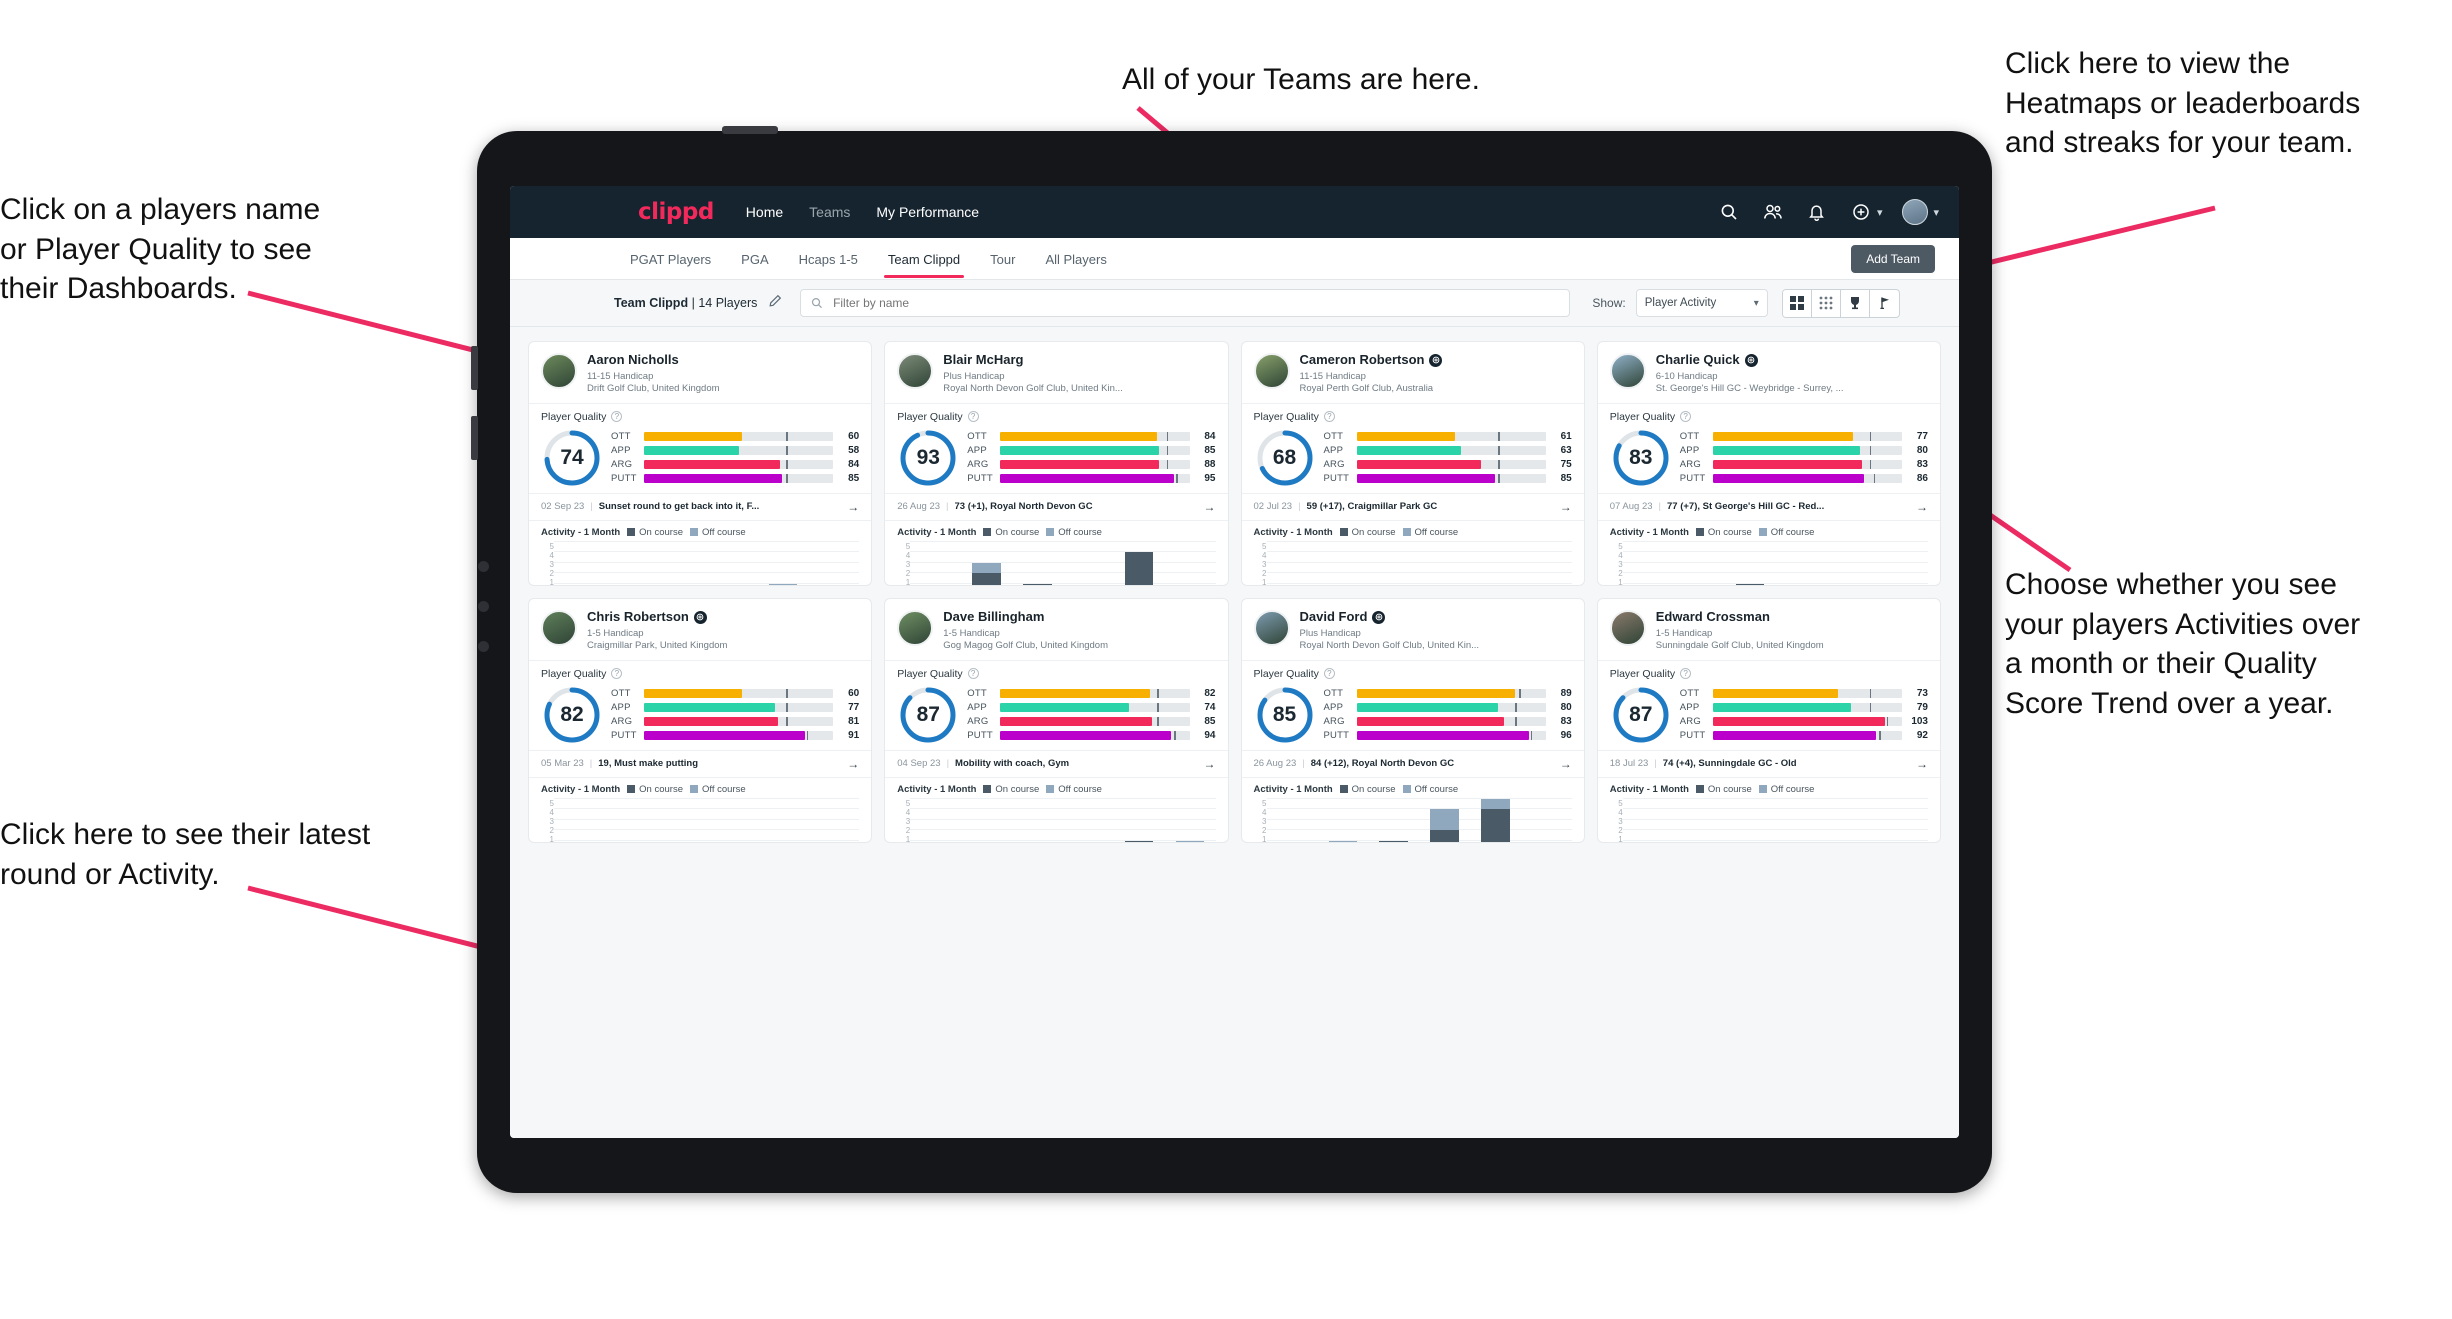 The width and height of the screenshot is (2452, 1319). I want to click on edit-pencil-icon, so click(775, 303).